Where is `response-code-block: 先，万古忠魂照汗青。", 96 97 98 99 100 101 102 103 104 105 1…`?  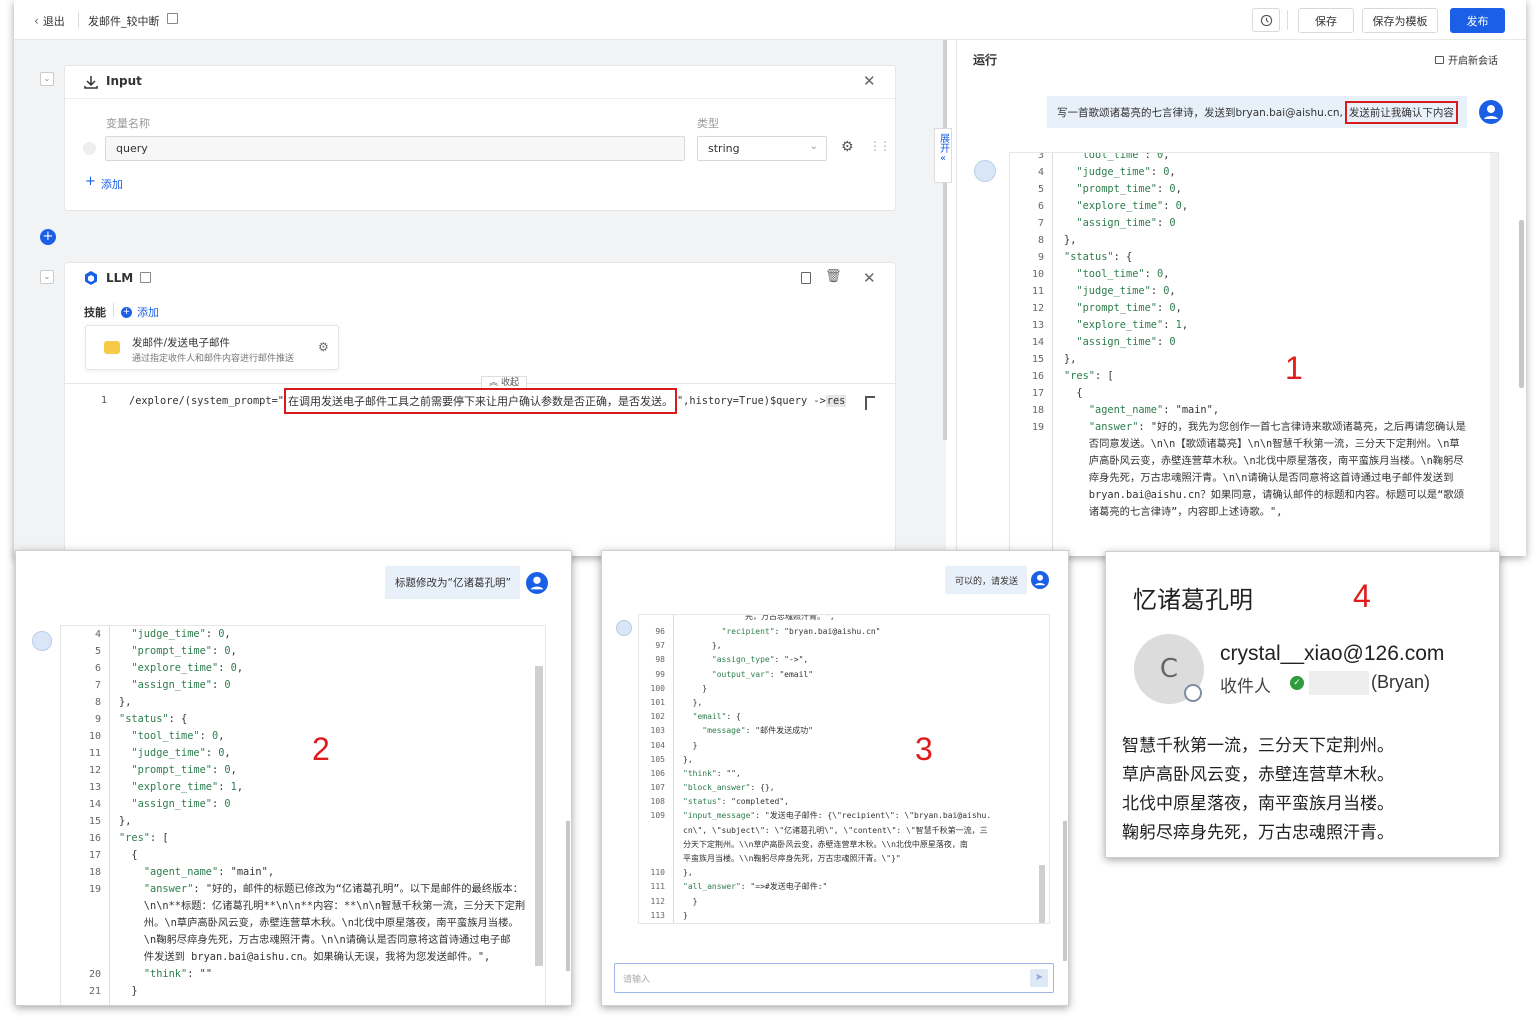
response-code-block: 先，万古忠魂照汗青。", 96 97 98 99 100 101 102 103 104 105 1… is located at coordinates (844, 769).